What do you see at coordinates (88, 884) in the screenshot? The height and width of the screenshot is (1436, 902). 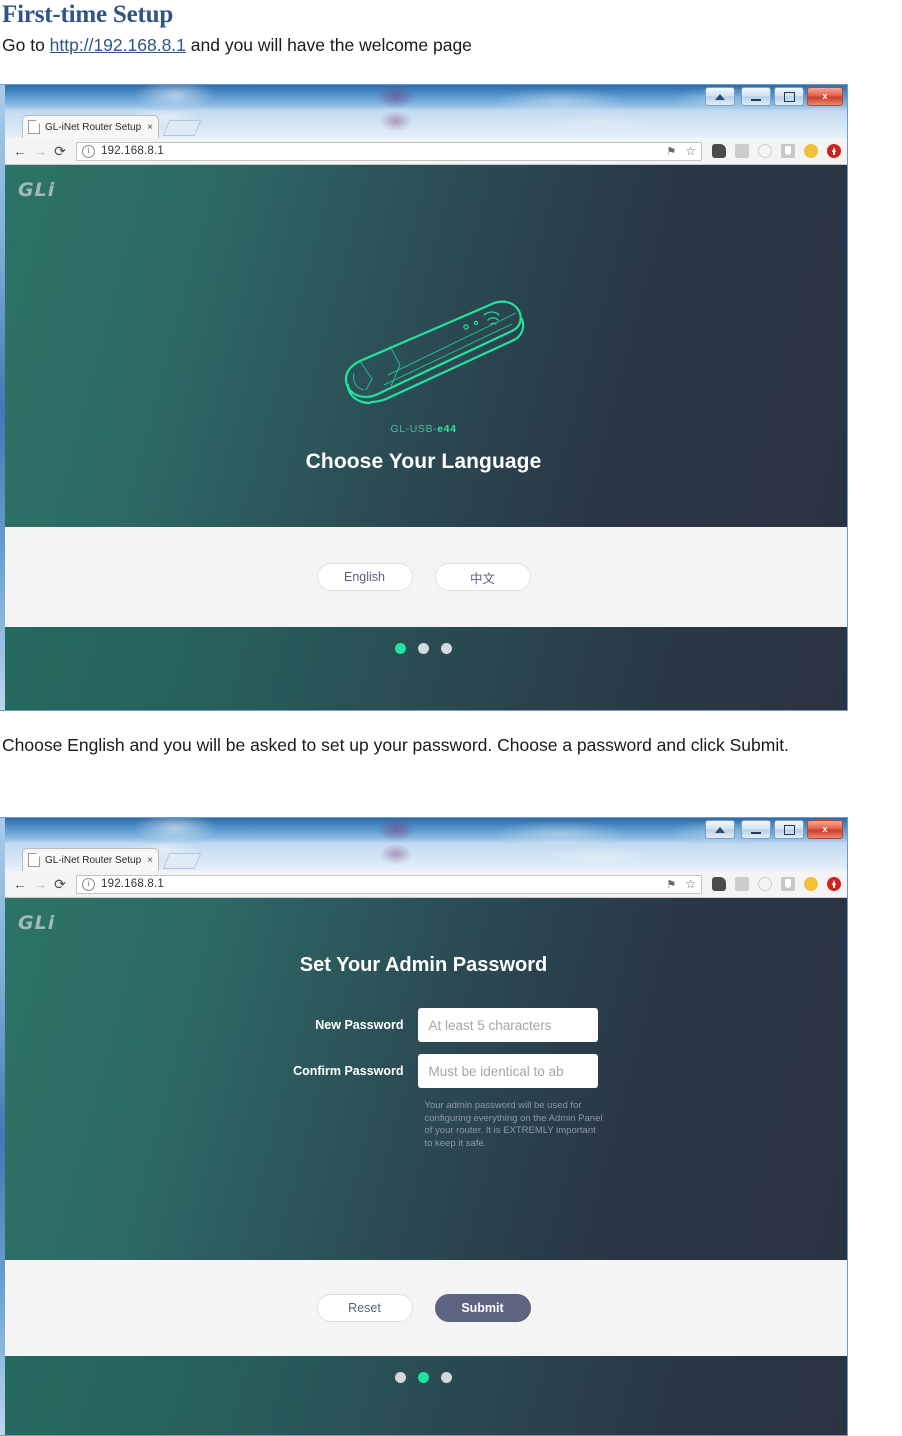 I see `site-info-icon-2: i` at bounding box center [88, 884].